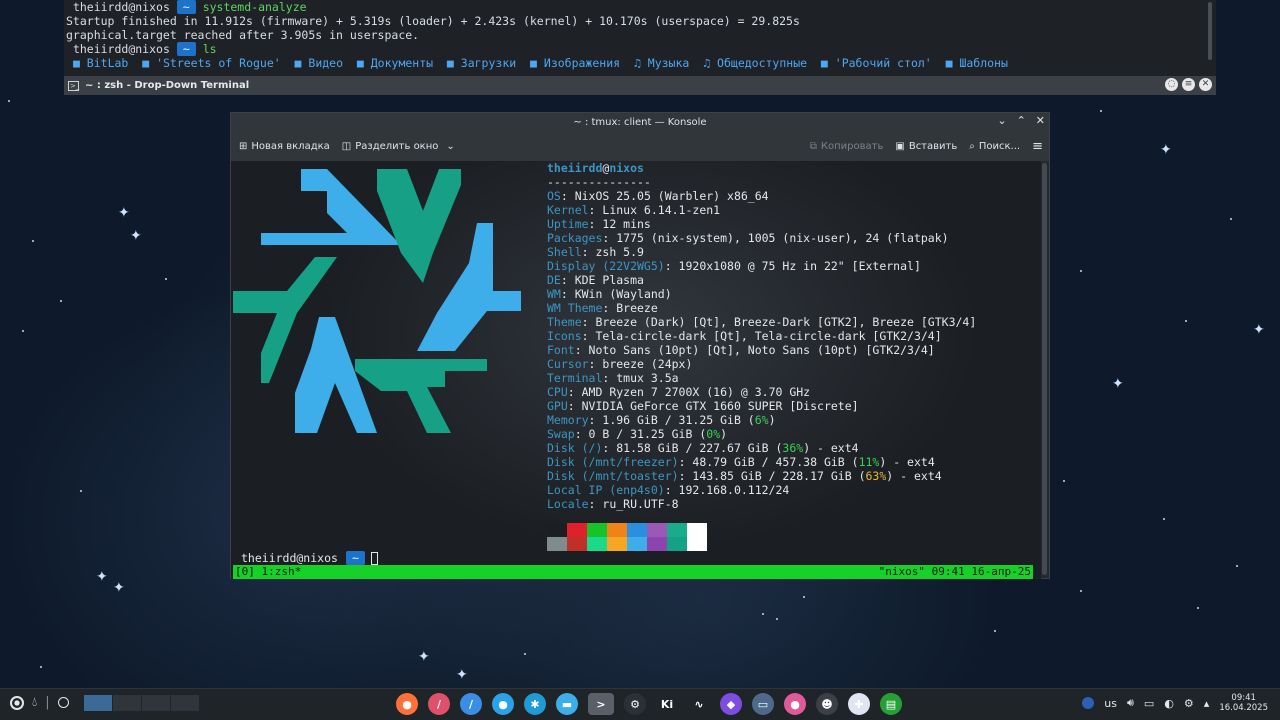 Image resolution: width=1280 pixels, height=720 pixels. I want to click on search-icon: ⌕, so click(972, 146).